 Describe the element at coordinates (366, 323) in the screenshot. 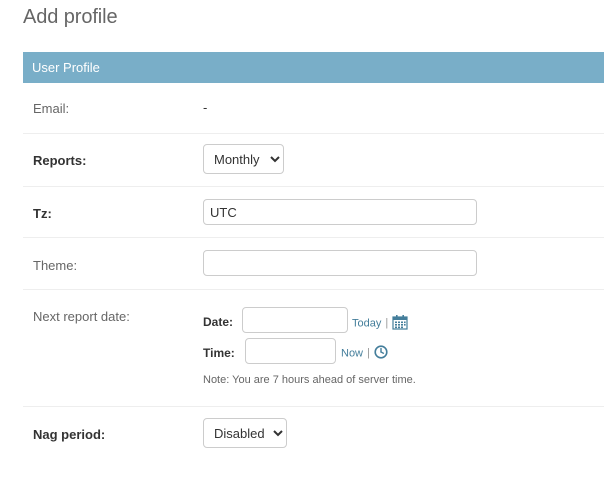

I see `today-link: Today` at that location.